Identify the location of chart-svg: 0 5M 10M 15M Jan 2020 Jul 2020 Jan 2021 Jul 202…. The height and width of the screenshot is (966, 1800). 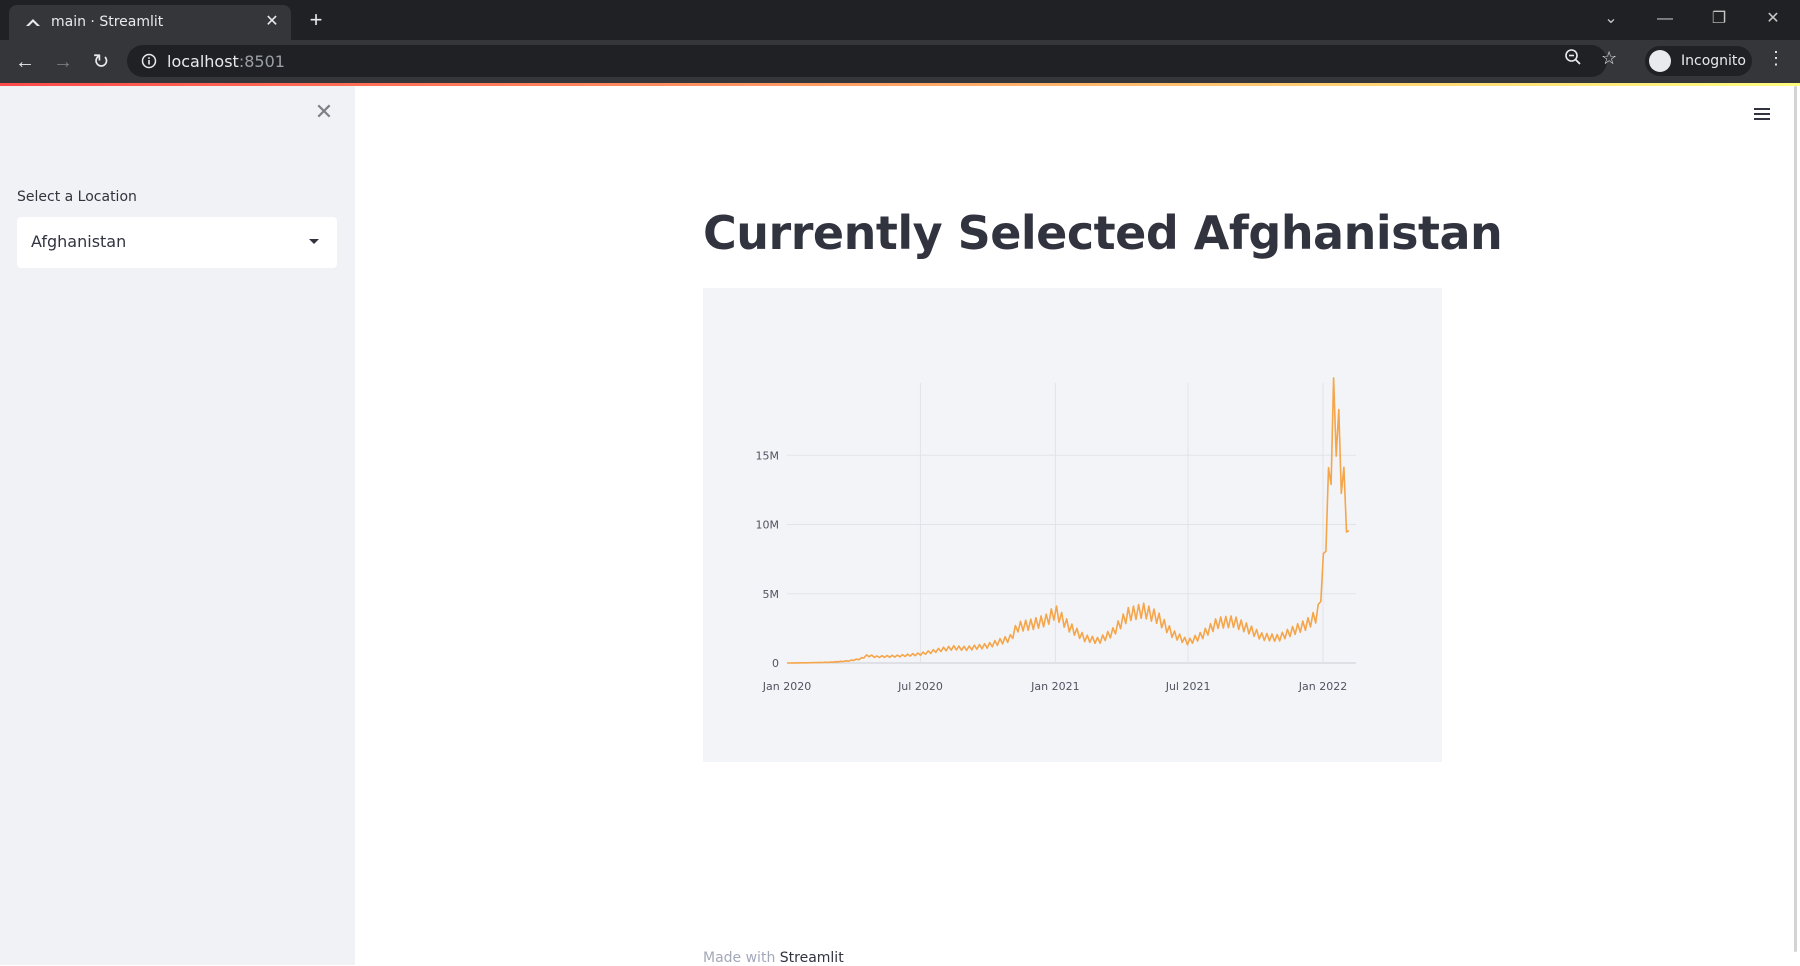
(1056, 535).